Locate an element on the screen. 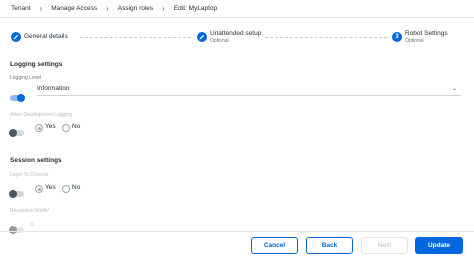 The width and height of the screenshot is (474, 259). session-settings-title: Session settings is located at coordinates (36, 160).